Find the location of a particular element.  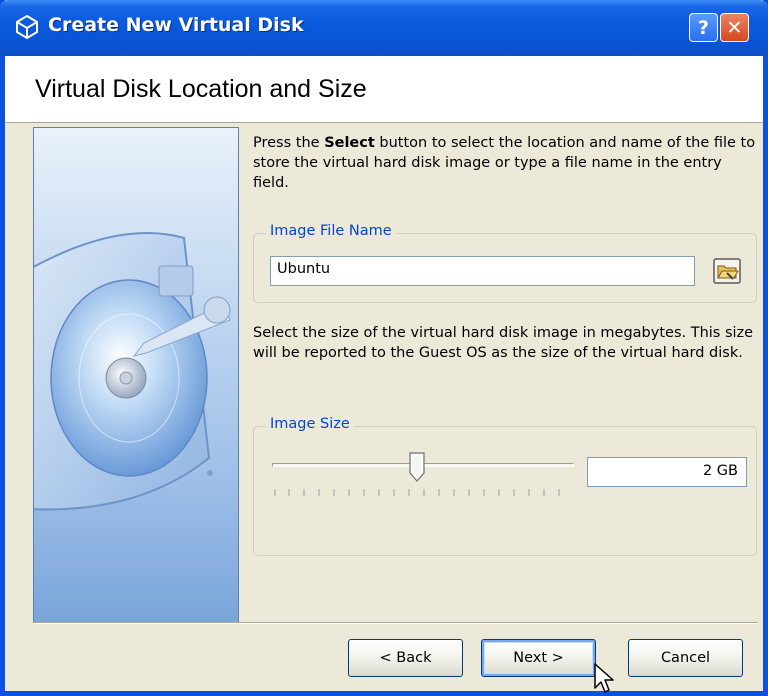

hard-disk-icon is located at coordinates (132, 371).